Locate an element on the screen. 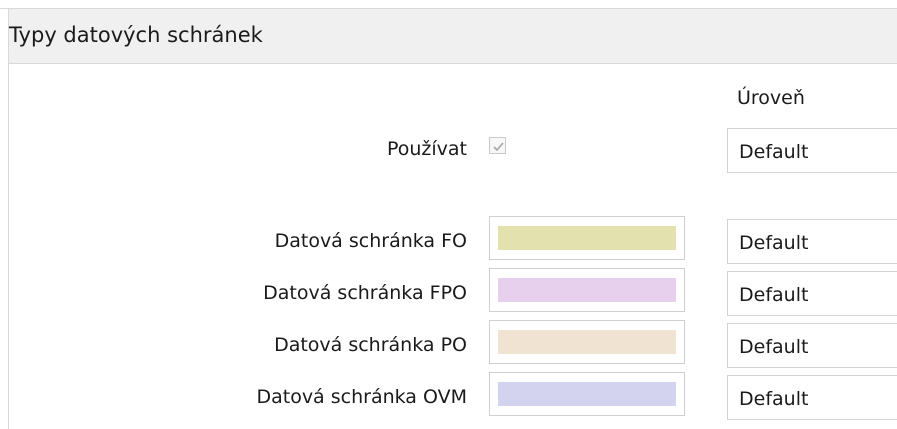 This screenshot has width=897, height=429. mailbox-ovm-level-value: Default is located at coordinates (774, 399).